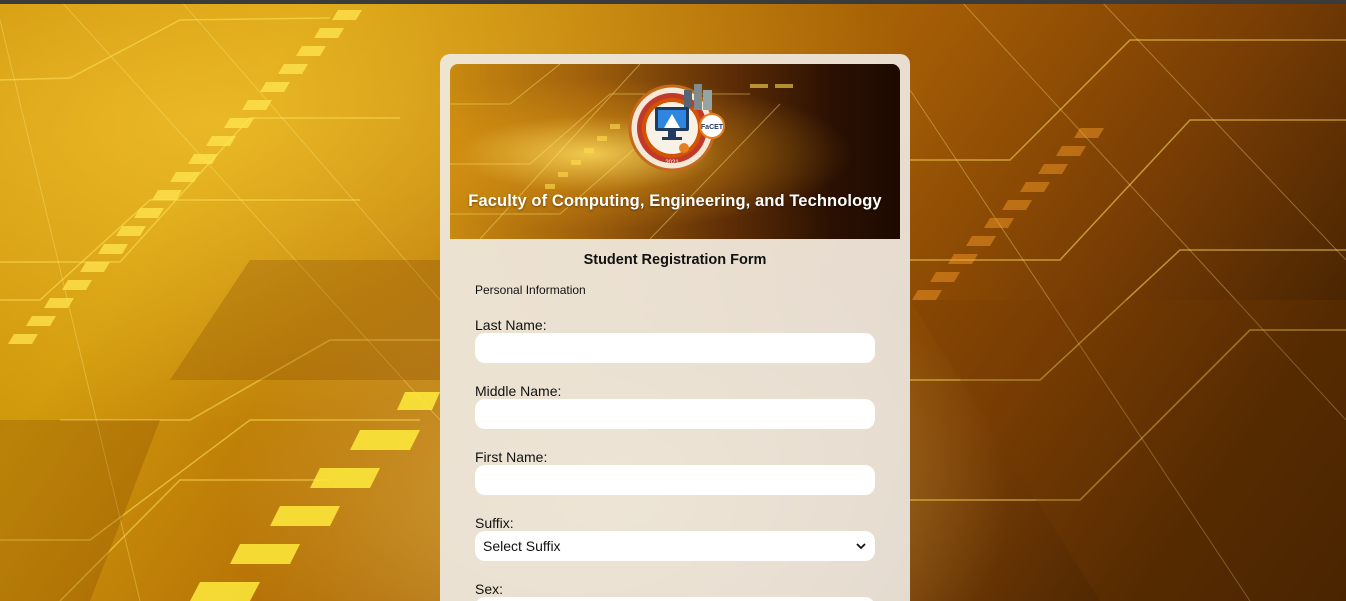 The height and width of the screenshot is (601, 1346). What do you see at coordinates (494, 523) in the screenshot?
I see `suffix-label: Suffix:` at bounding box center [494, 523].